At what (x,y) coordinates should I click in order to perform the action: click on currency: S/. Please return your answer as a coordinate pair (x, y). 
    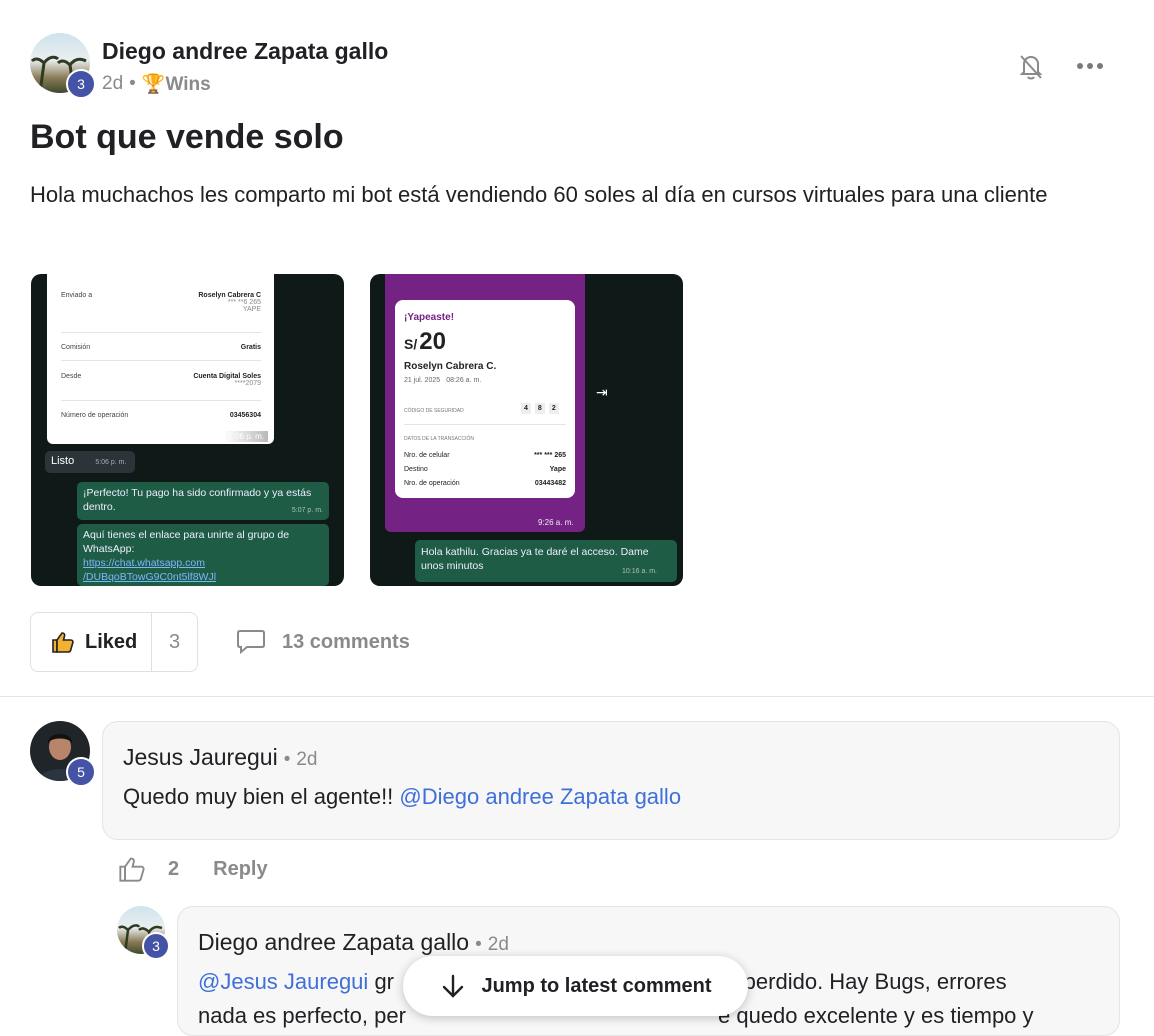
    Looking at the image, I should click on (411, 344).